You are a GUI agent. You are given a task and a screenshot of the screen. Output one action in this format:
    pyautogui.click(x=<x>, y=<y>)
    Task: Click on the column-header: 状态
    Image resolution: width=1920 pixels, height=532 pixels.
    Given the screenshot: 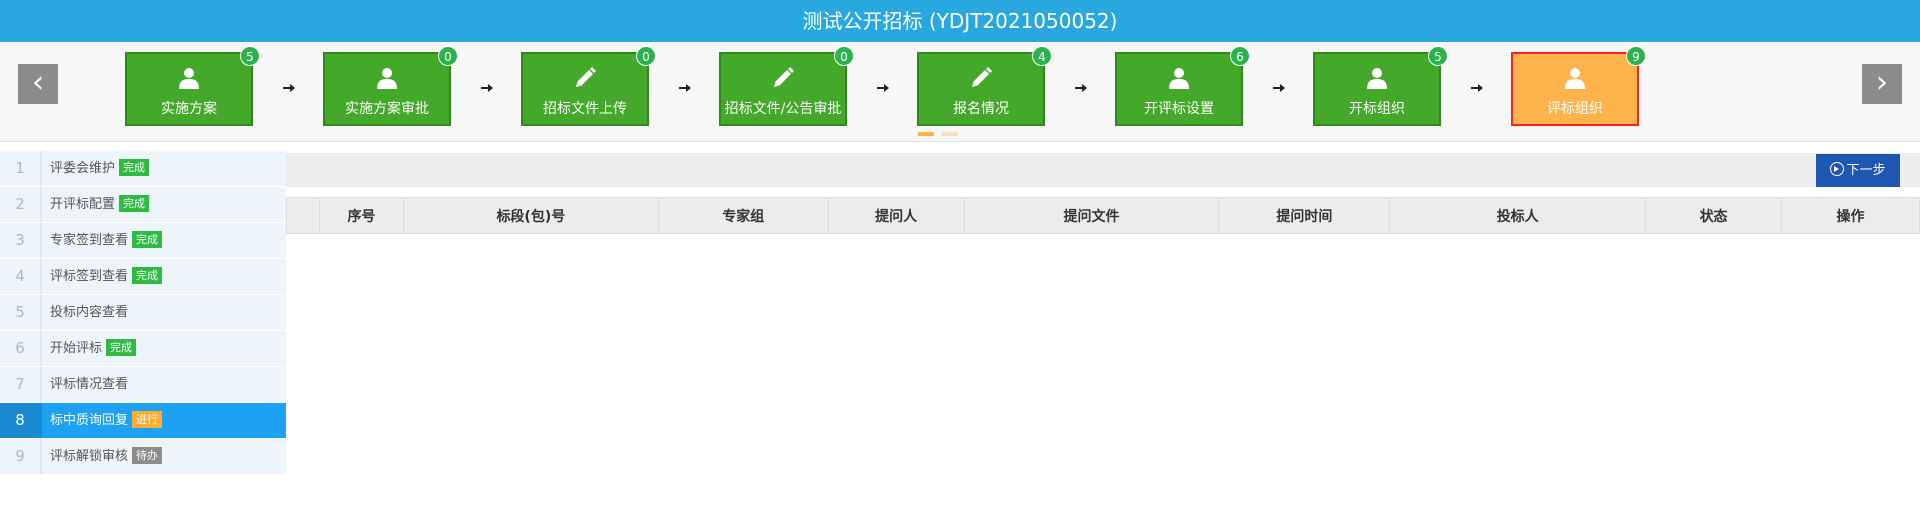 What is the action you would take?
    pyautogui.click(x=1714, y=215)
    